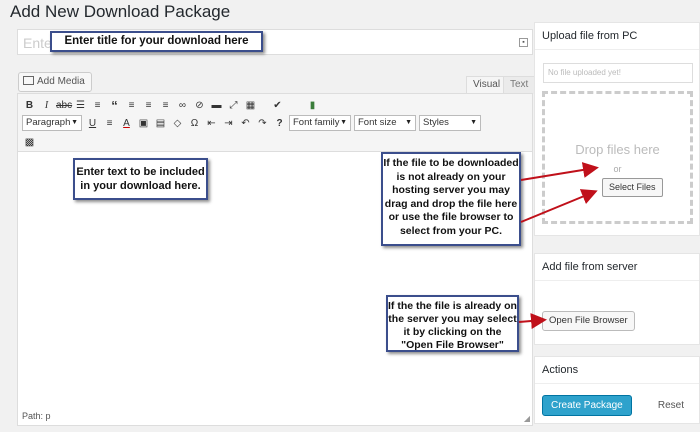 Image resolution: width=700 pixels, height=432 pixels. Describe the element at coordinates (527, 418) in the screenshot. I see `resize-handle-icon: ◢` at that location.